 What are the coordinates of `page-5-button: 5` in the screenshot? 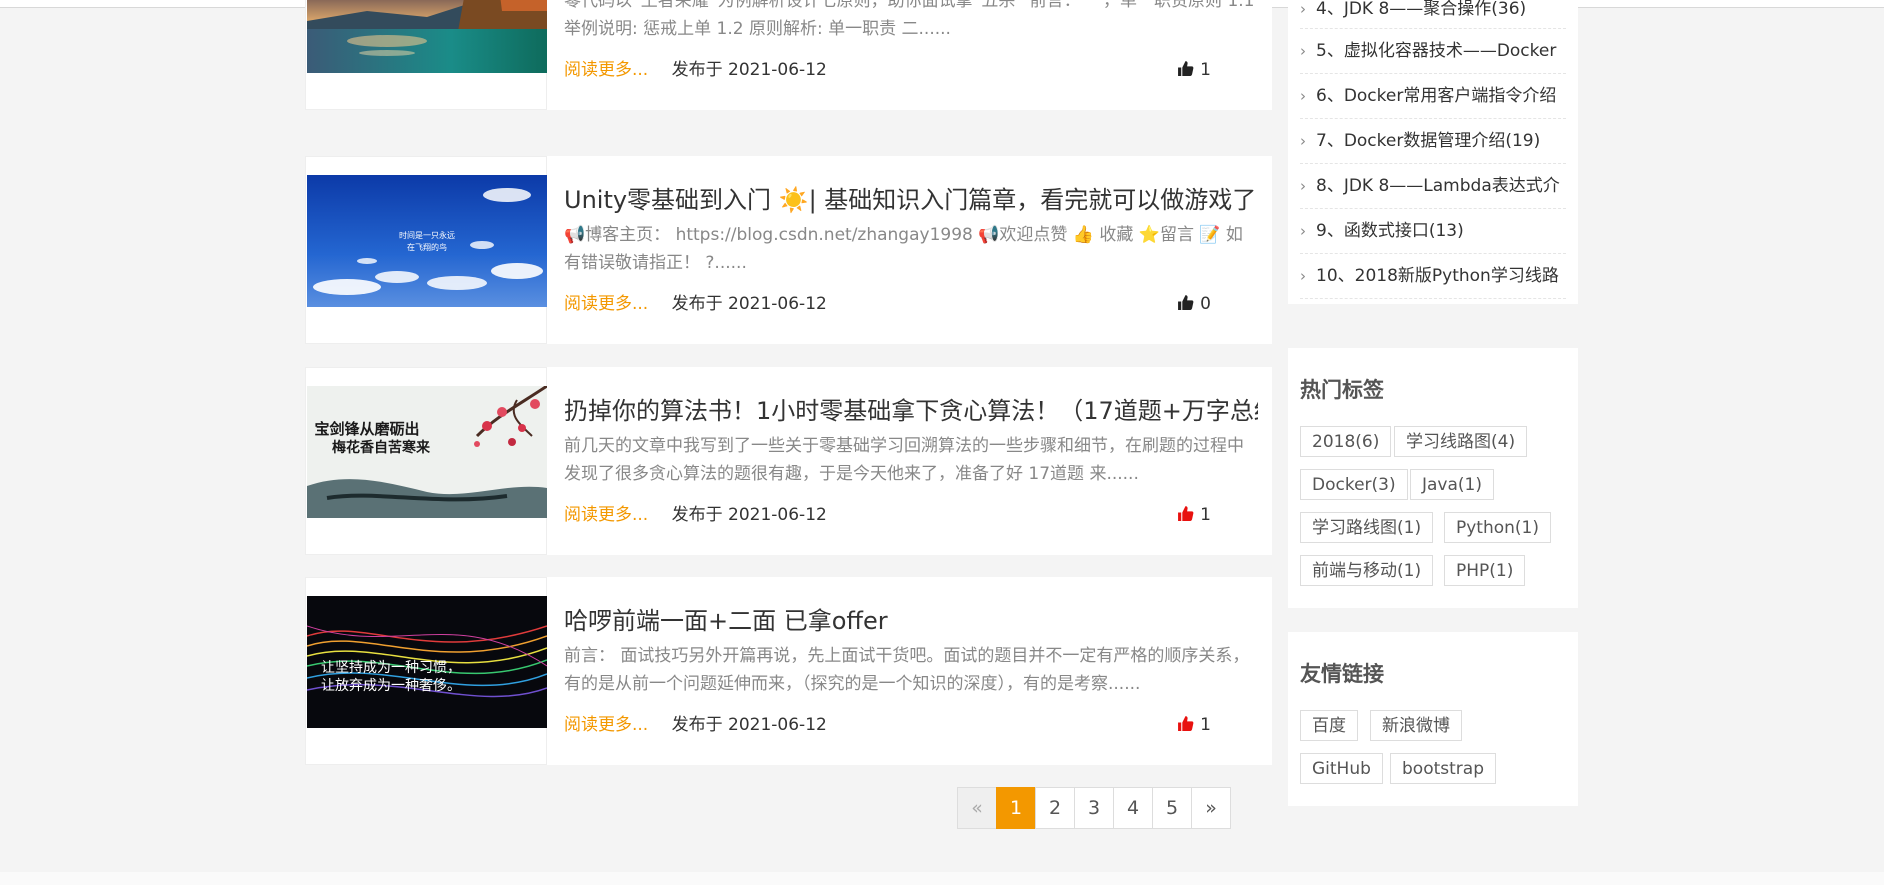 It's located at (1172, 808).